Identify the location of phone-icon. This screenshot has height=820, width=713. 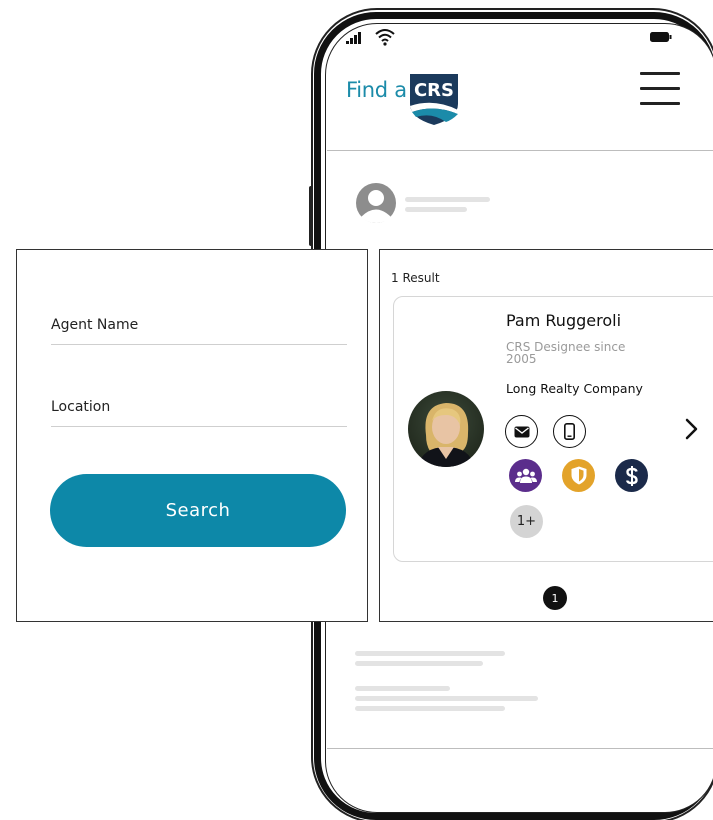
(569, 431).